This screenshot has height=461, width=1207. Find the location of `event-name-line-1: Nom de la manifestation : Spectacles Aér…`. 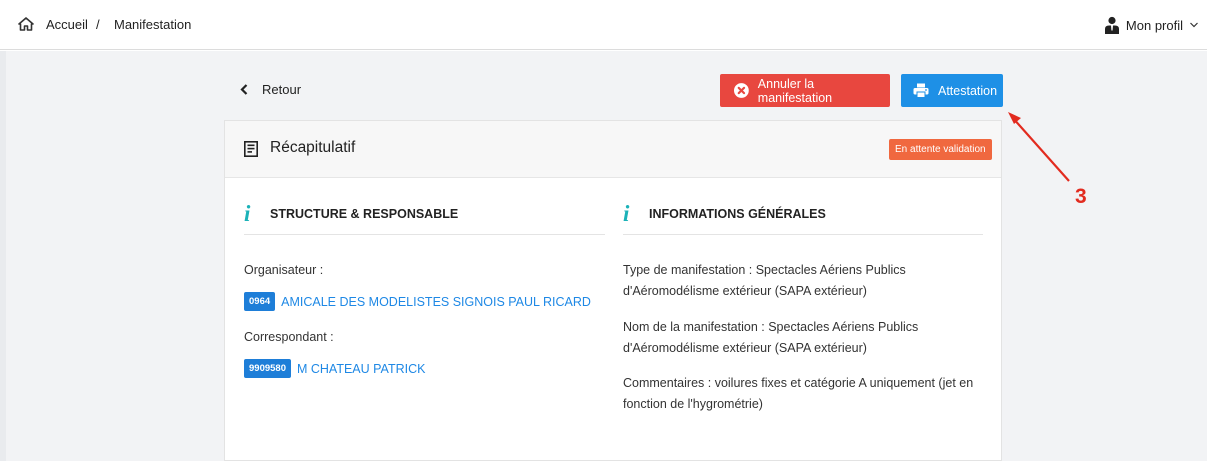

event-name-line-1: Nom de la manifestation : Spectacles Aér… is located at coordinates (771, 327).